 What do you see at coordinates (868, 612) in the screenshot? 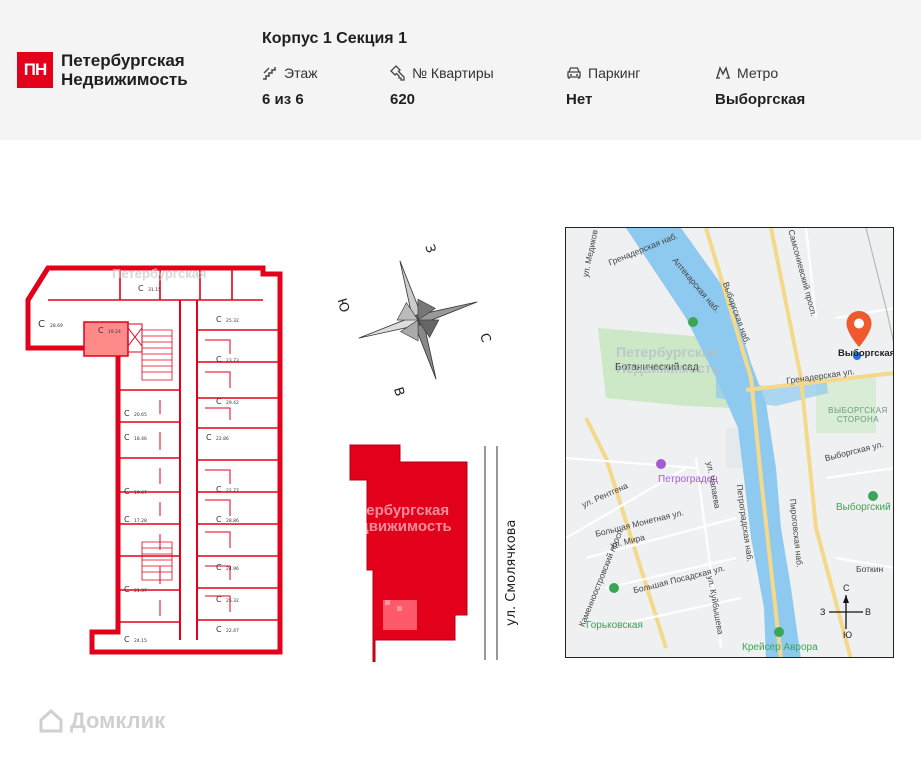
I see `map-compass-e: В` at bounding box center [868, 612].